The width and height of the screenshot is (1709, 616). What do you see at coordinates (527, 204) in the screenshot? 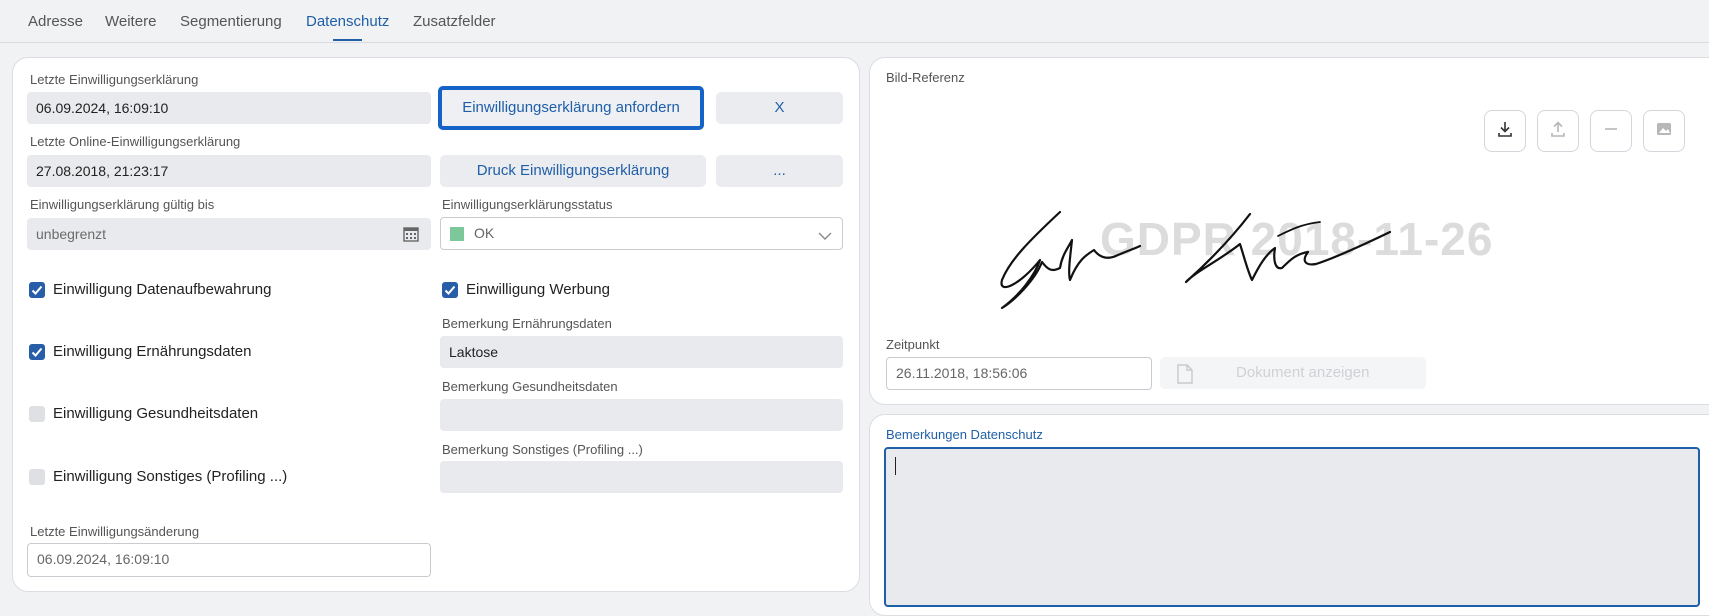
I see `consent-status-label: Einwilligungserklärungsstatus` at bounding box center [527, 204].